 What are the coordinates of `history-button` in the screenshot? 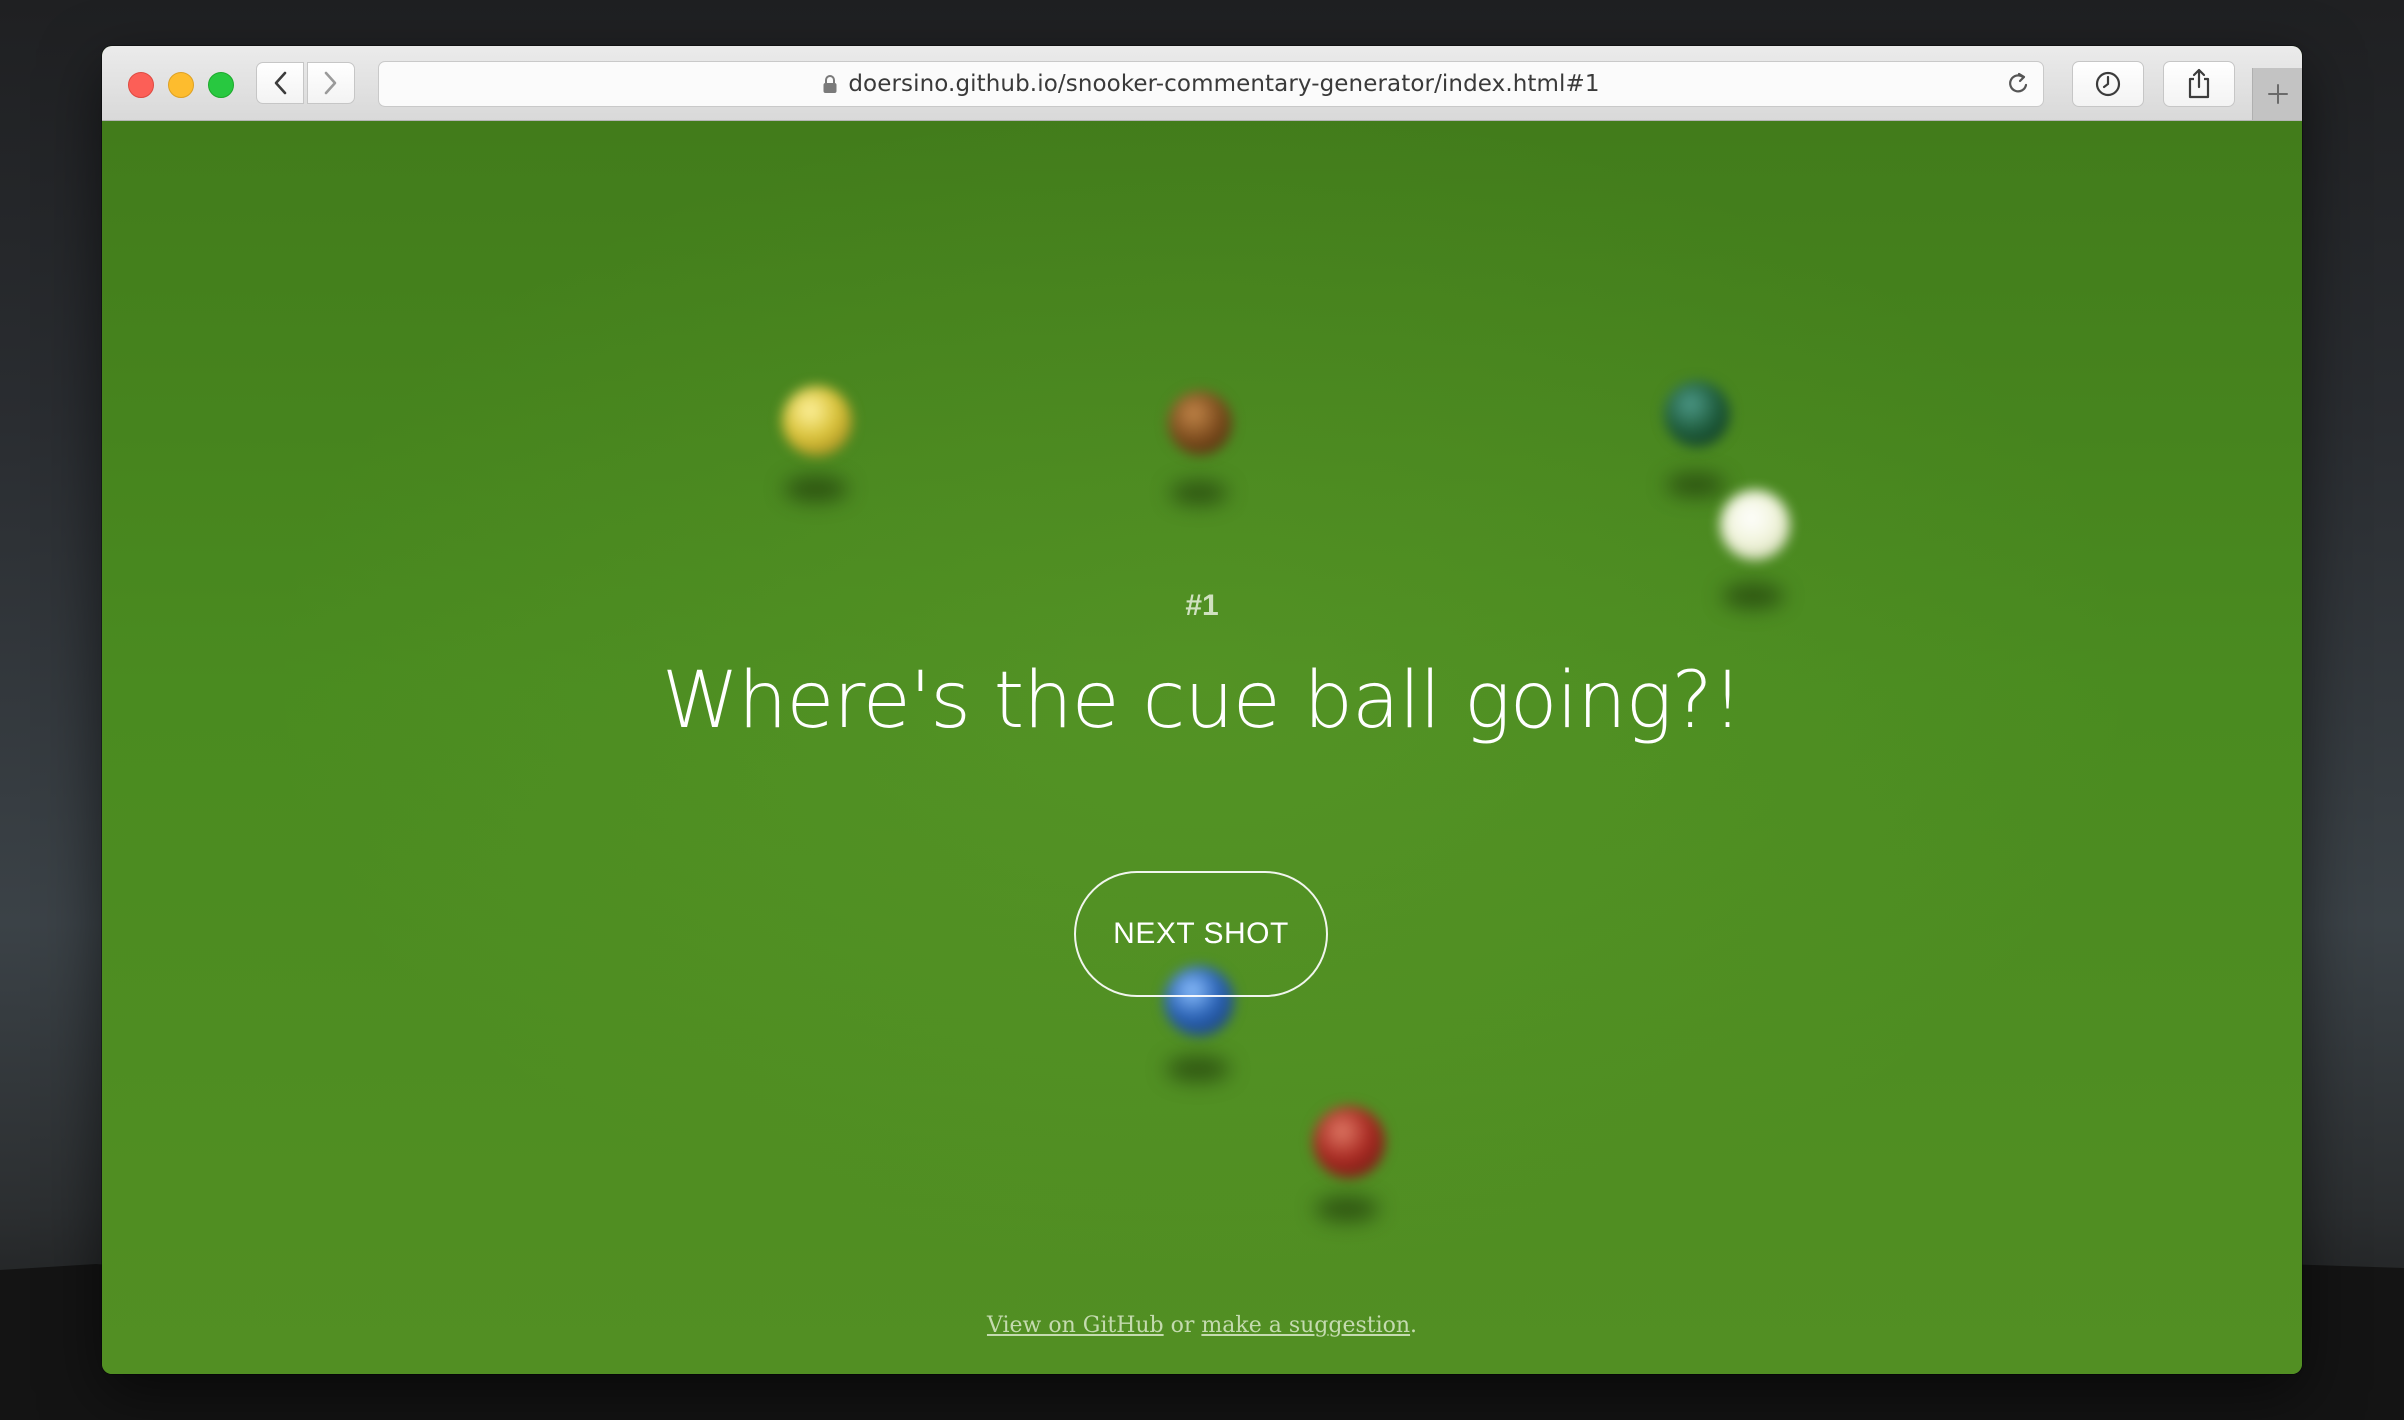 It's located at (2108, 84).